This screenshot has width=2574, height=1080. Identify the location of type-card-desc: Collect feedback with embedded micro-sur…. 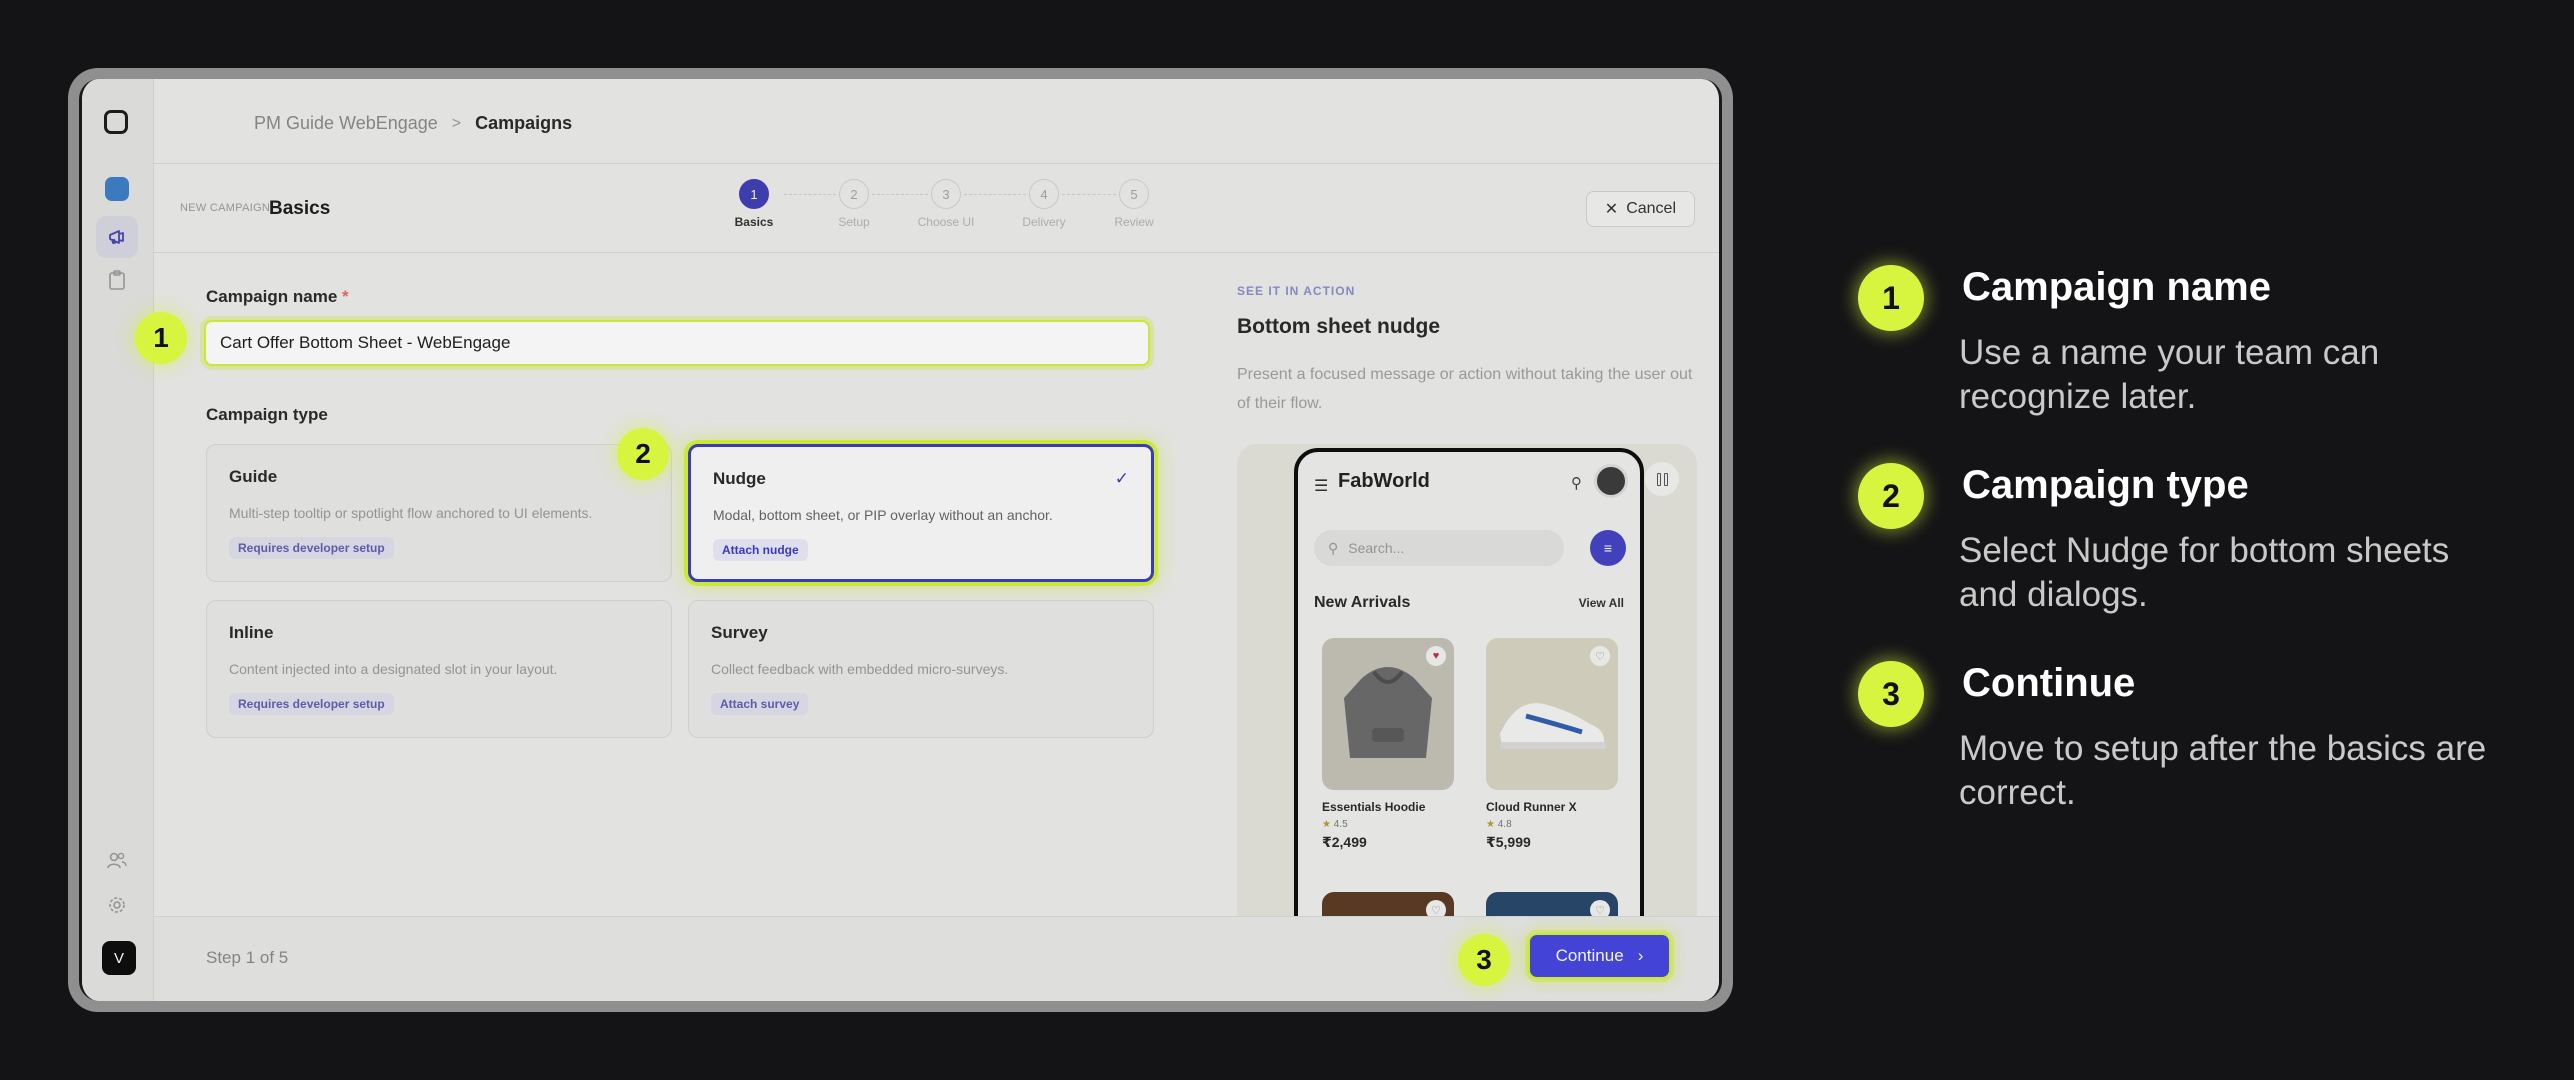
(860, 669).